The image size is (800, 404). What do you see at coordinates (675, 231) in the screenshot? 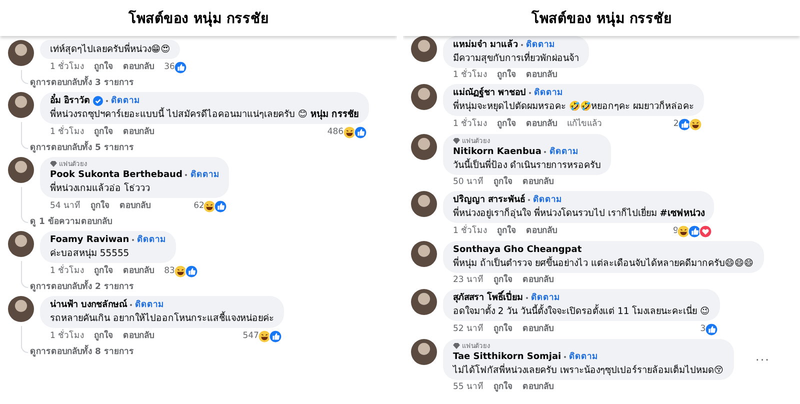
I see `reaction-count: 9` at bounding box center [675, 231].